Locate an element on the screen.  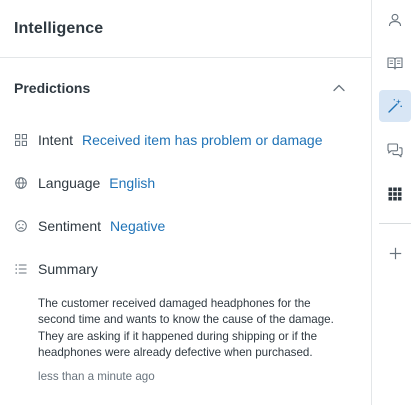
rail-divider is located at coordinates (395, 223).